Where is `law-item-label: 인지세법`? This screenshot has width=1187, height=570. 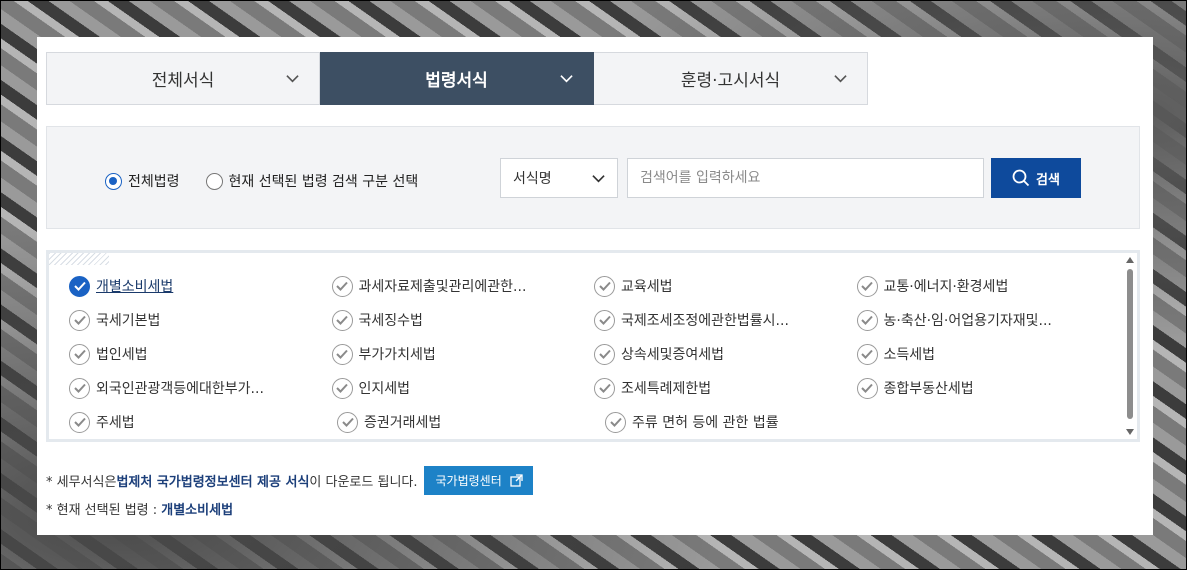
law-item-label: 인지세법 is located at coordinates (384, 389).